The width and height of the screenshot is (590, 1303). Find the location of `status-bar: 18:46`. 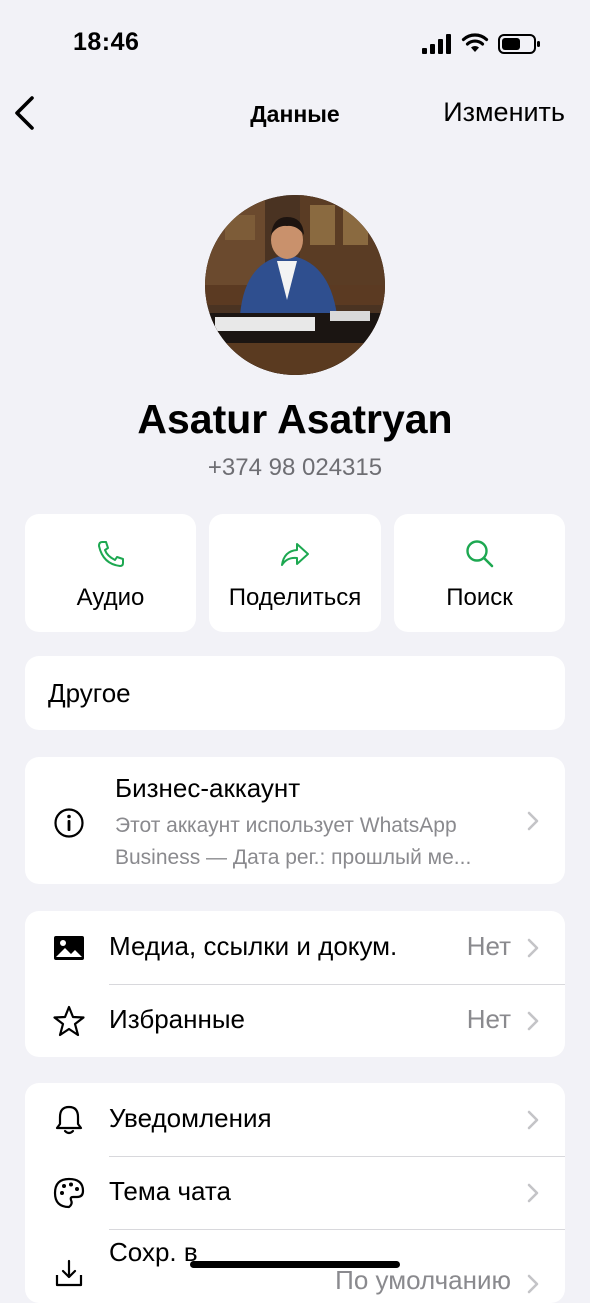

status-bar: 18:46 is located at coordinates (295, 40).